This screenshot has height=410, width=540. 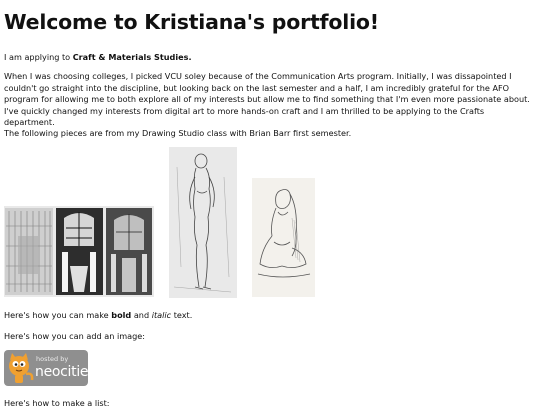 I want to click on apply-prefix: I am applying to, so click(x=38, y=57).